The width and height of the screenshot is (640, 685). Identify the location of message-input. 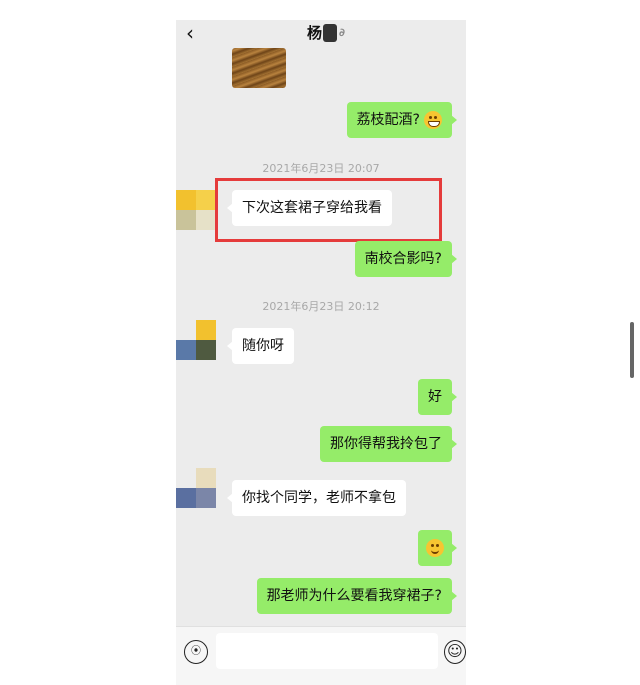
(327, 651).